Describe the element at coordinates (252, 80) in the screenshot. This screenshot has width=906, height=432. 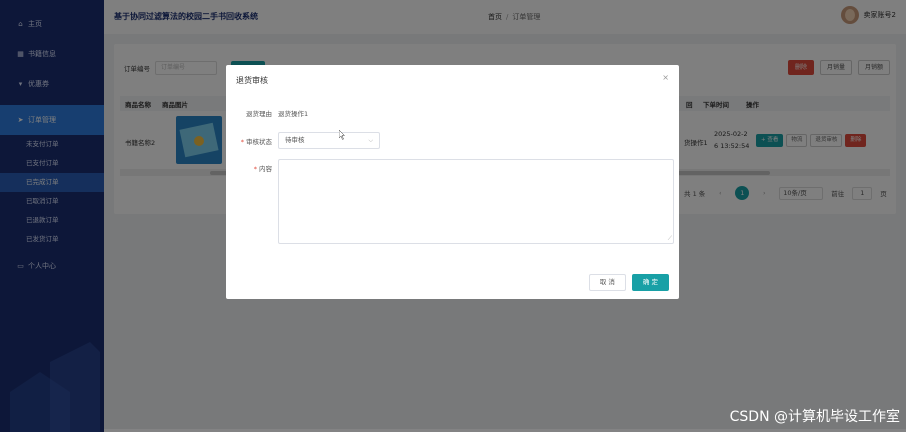
I see `dialog-title: 退货审核` at that location.